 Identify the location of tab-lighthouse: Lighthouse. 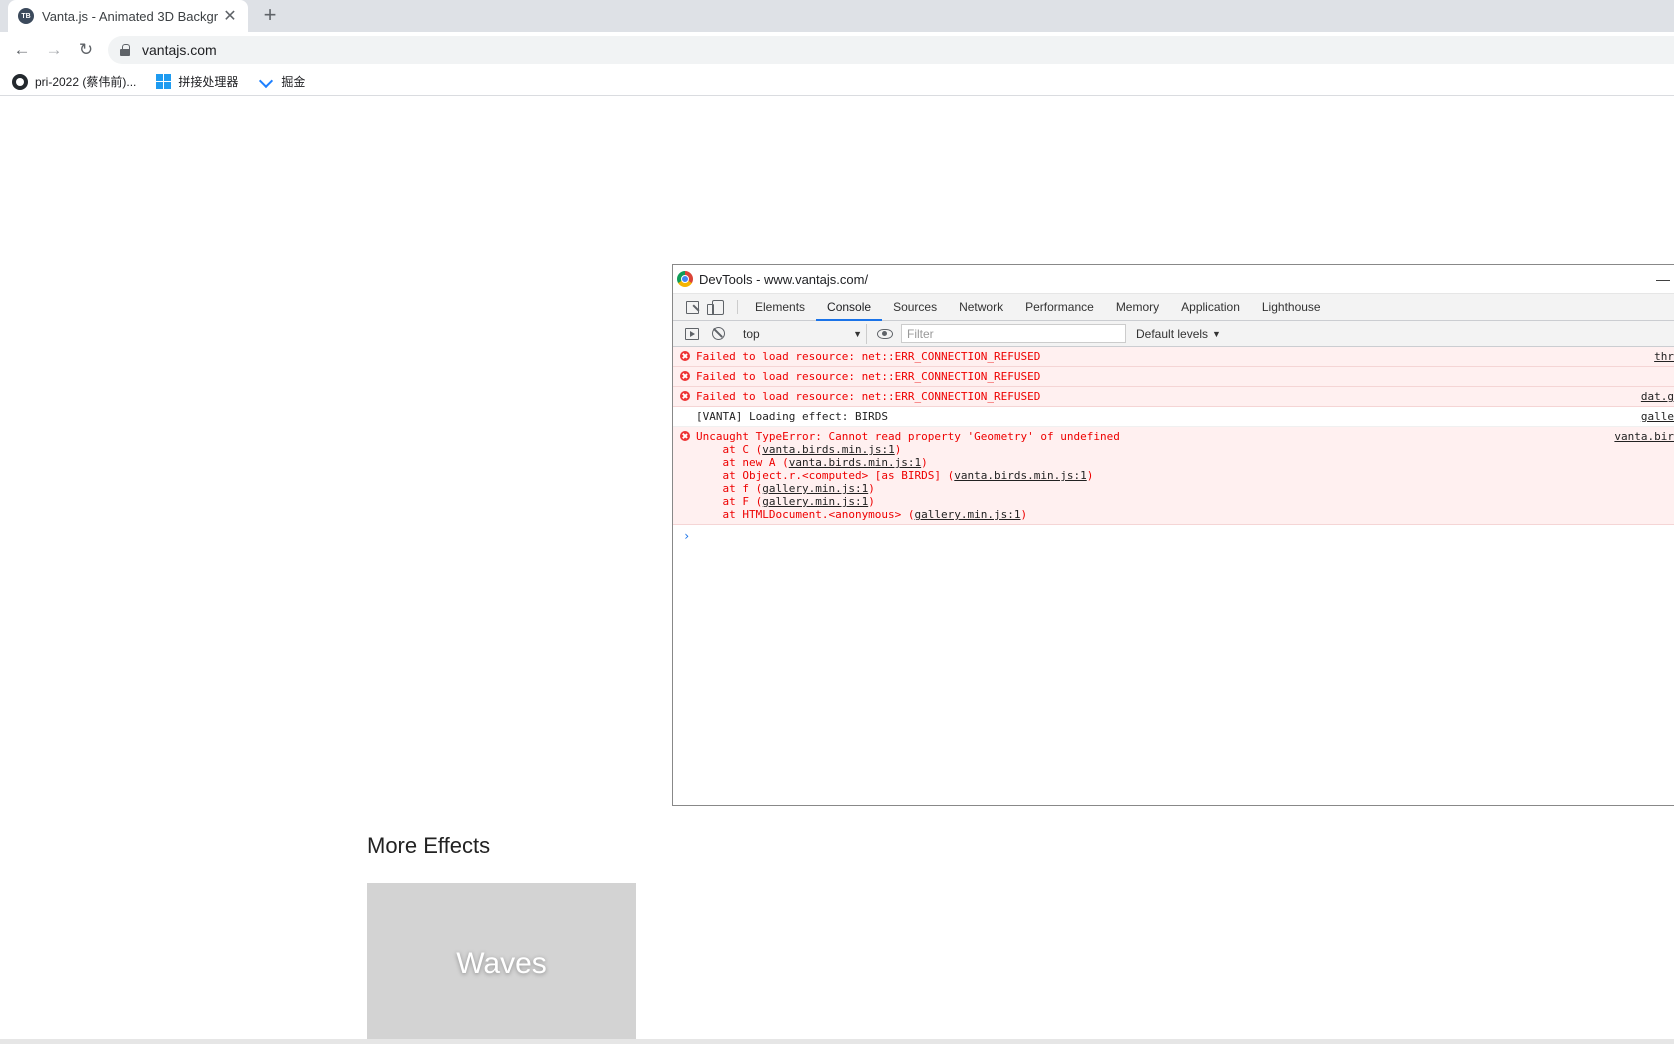
(1291, 307).